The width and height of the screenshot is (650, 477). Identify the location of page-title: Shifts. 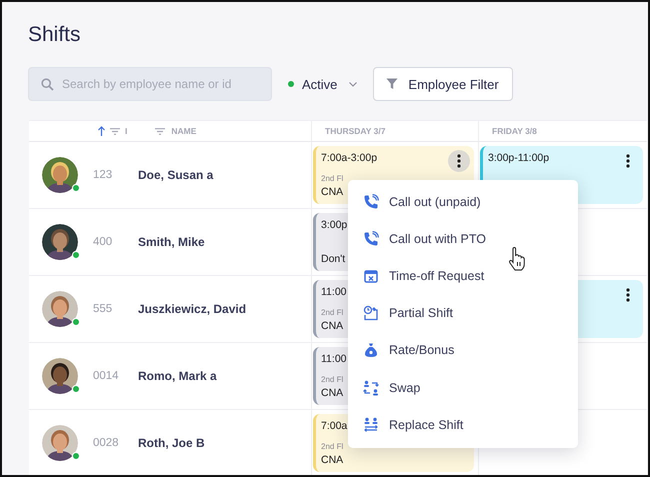
(54, 35).